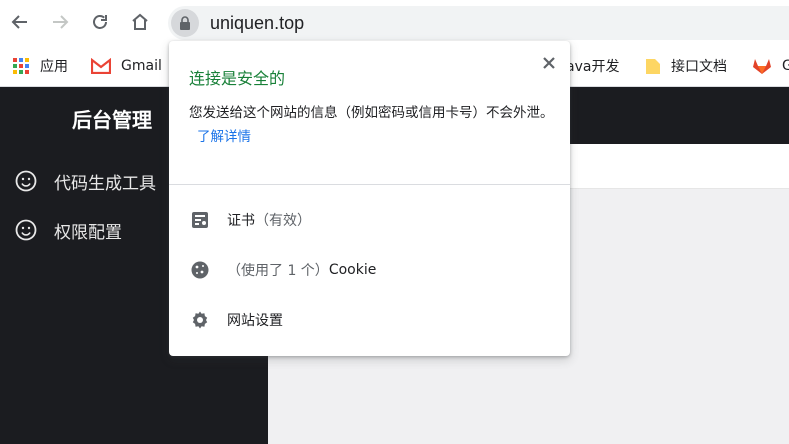  Describe the element at coordinates (224, 137) in the screenshot. I see `learn-more-link: 了解详情` at that location.